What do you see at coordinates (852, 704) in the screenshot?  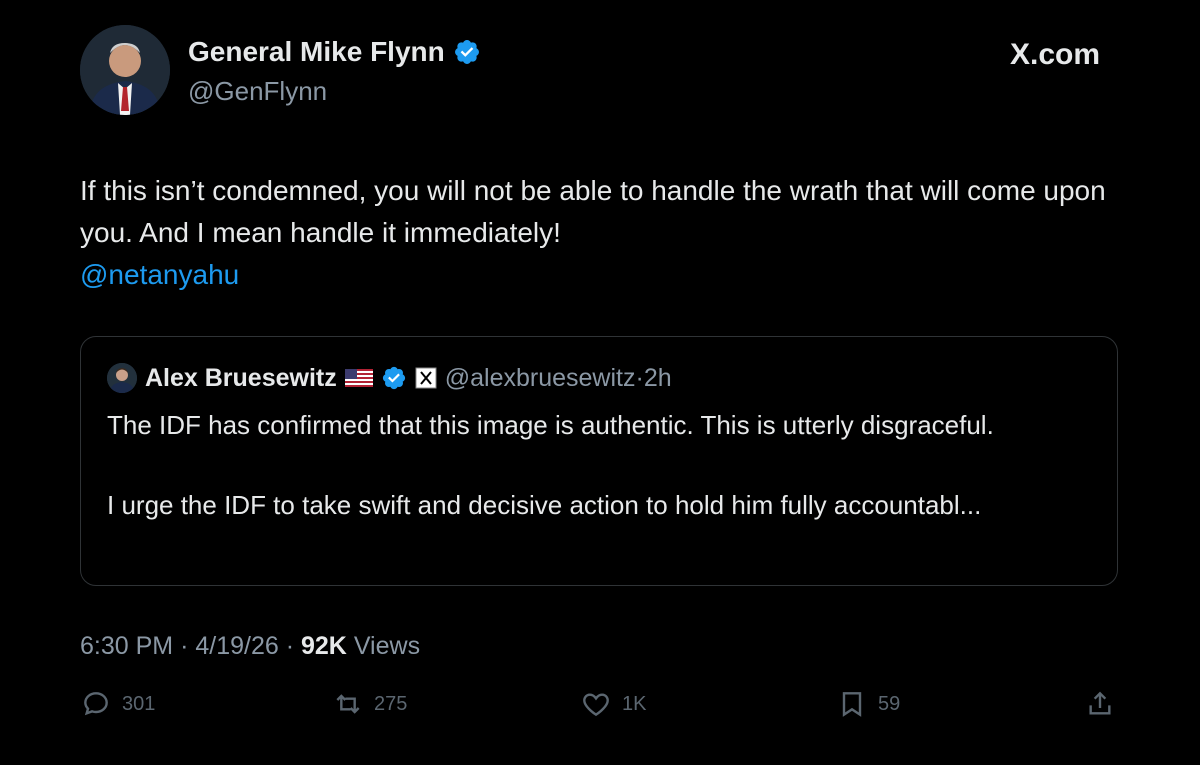 I see `bookmark-icon` at bounding box center [852, 704].